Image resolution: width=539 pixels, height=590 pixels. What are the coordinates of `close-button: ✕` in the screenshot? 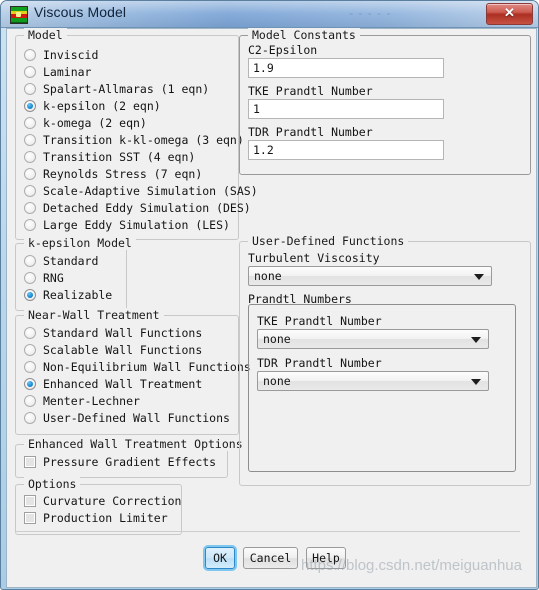 It's located at (509, 14).